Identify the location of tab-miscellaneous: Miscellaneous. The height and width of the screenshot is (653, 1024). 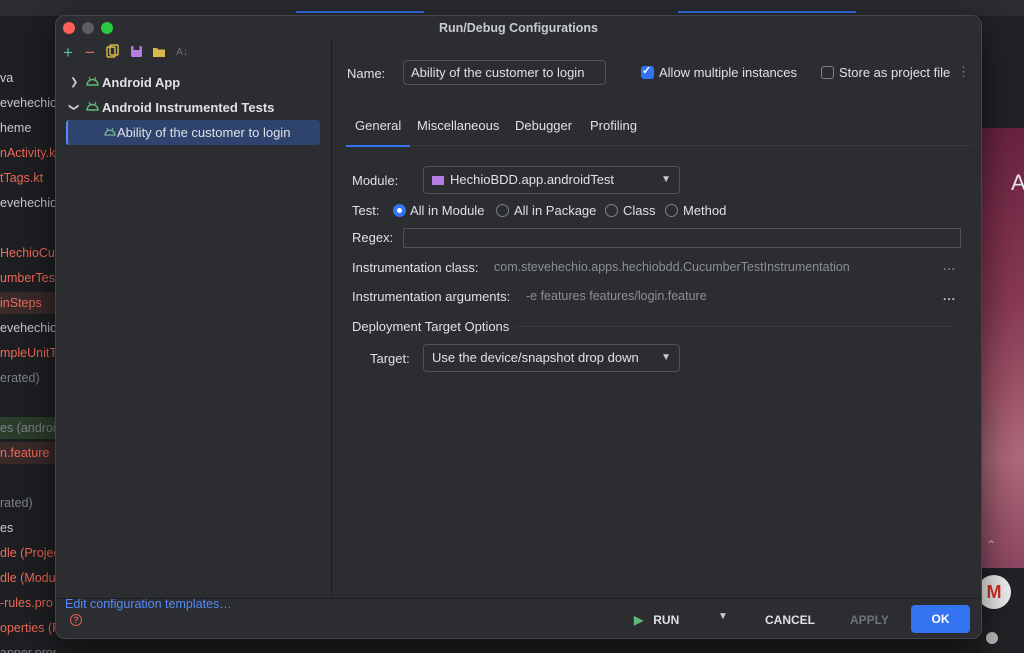
(458, 130).